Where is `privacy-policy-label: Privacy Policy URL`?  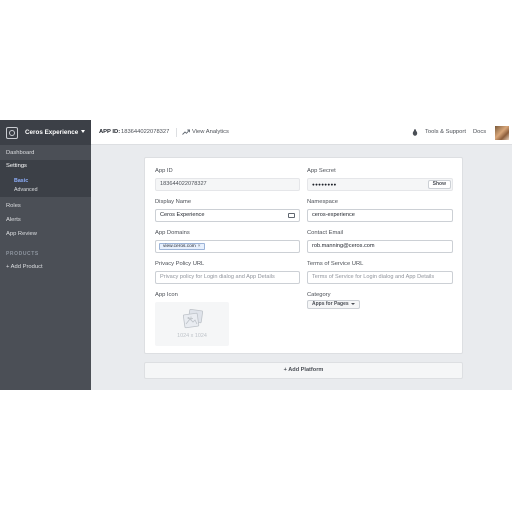 privacy-policy-label: Privacy Policy URL is located at coordinates (180, 264).